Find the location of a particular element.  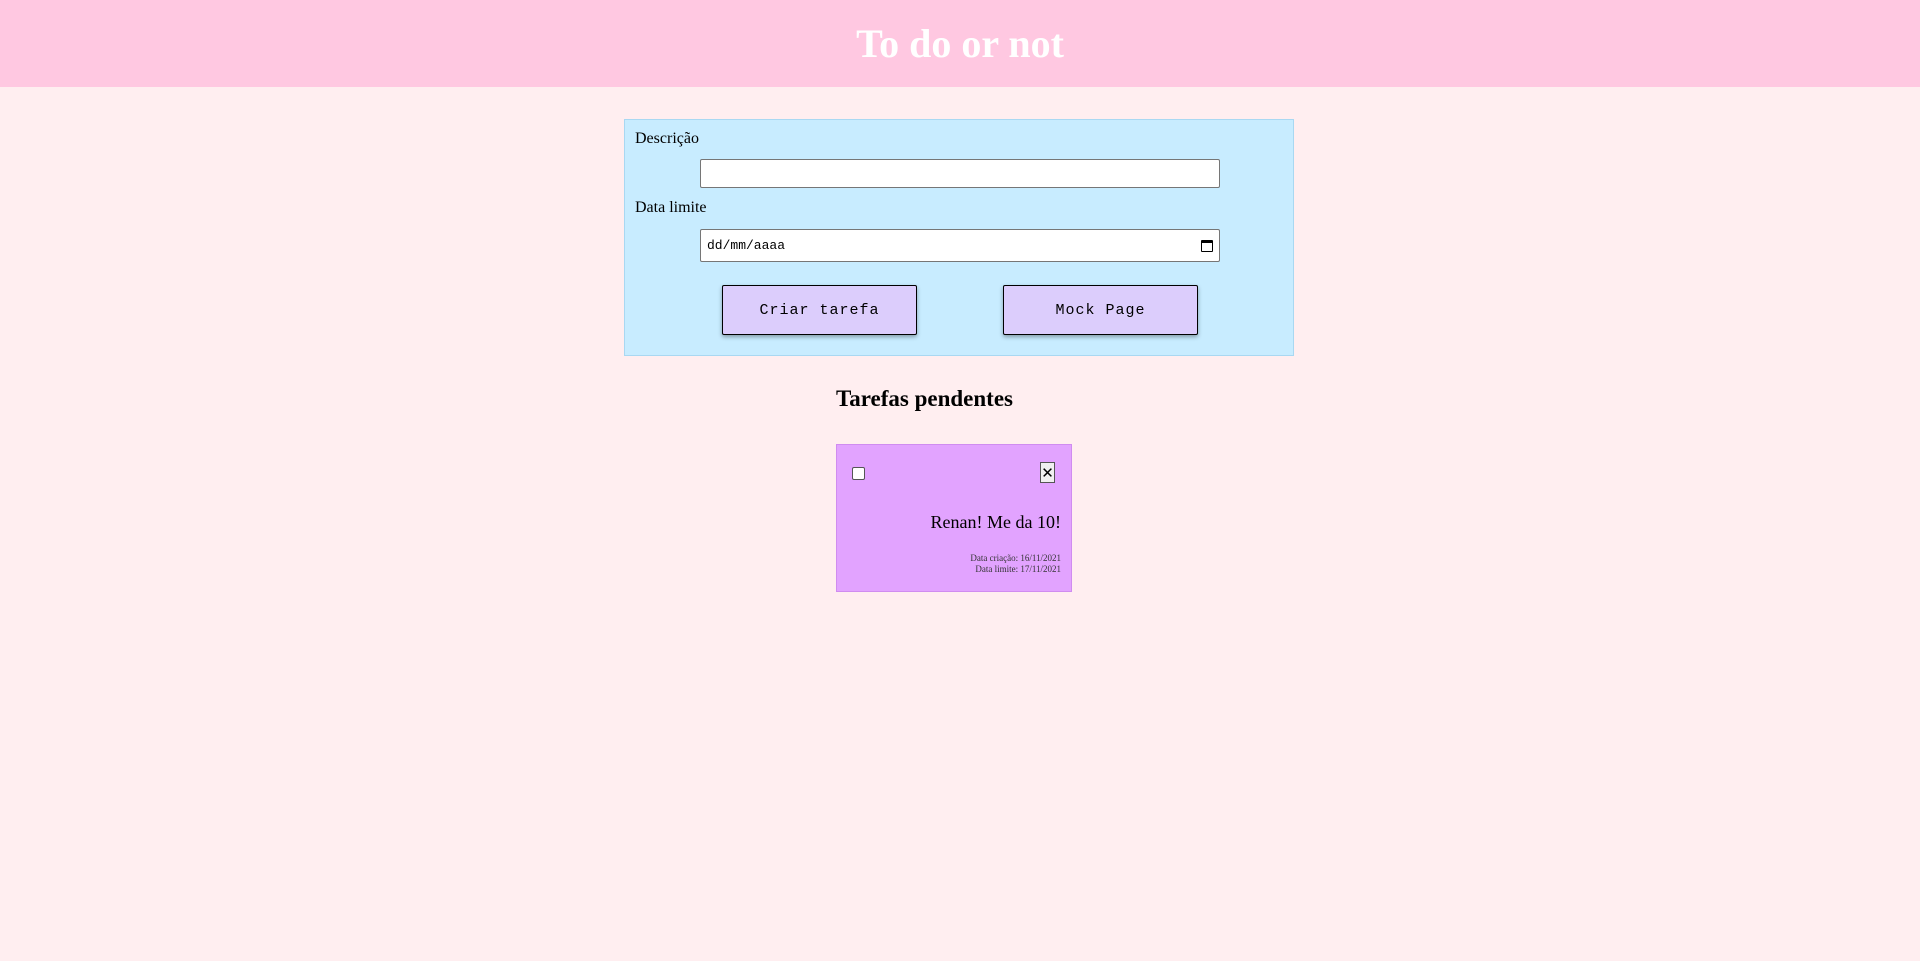

pending-tasks-heading: Tarefas pendentes is located at coordinates (924, 398).